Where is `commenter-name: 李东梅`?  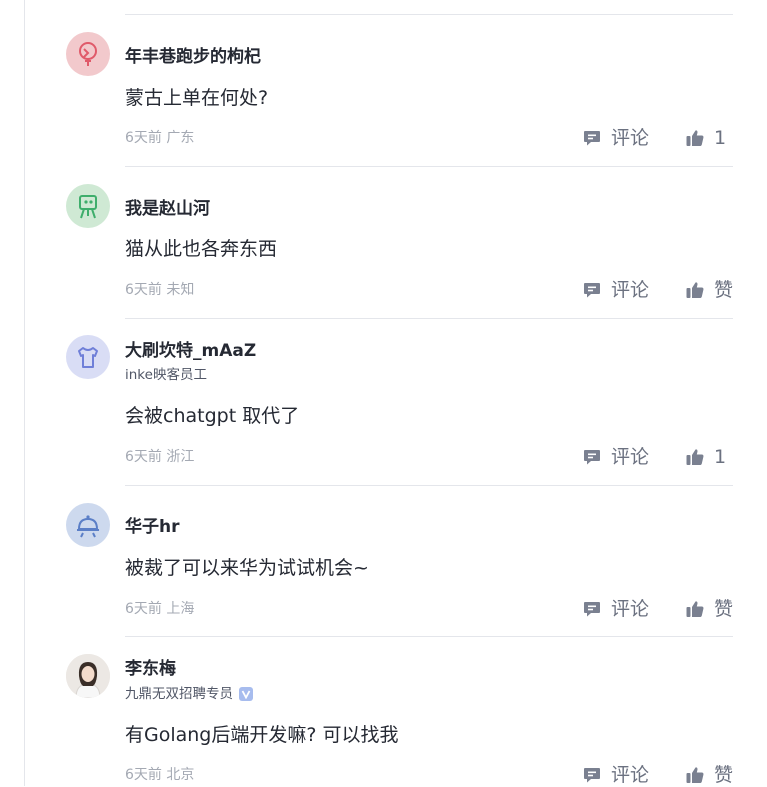
commenter-name: 李东梅 is located at coordinates (150, 669).